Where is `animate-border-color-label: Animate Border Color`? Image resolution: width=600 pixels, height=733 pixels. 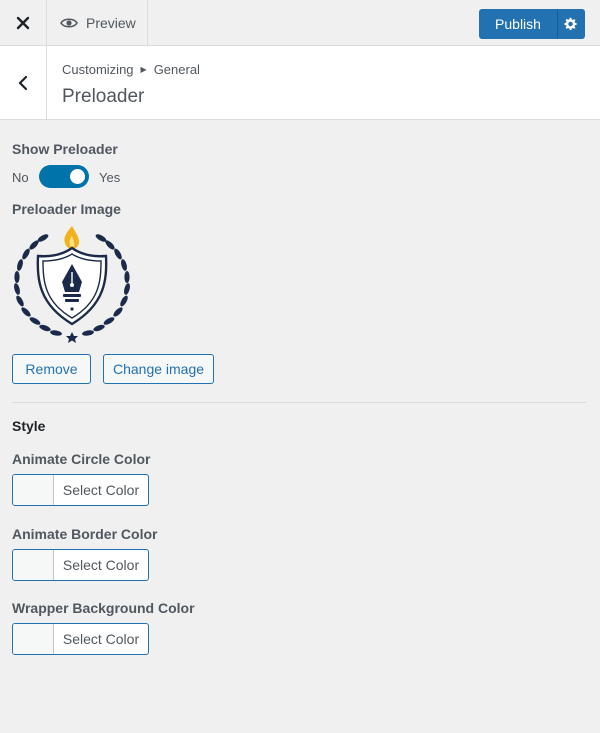
animate-border-color-label: Animate Border Color is located at coordinates (85, 534).